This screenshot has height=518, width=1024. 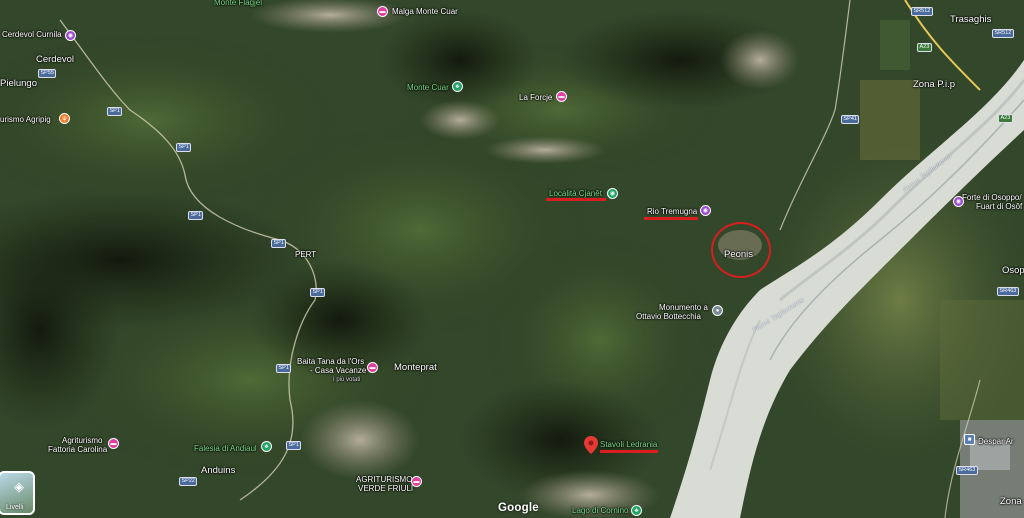 I want to click on annotation-underline-rio-tremugna, so click(x=671, y=218).